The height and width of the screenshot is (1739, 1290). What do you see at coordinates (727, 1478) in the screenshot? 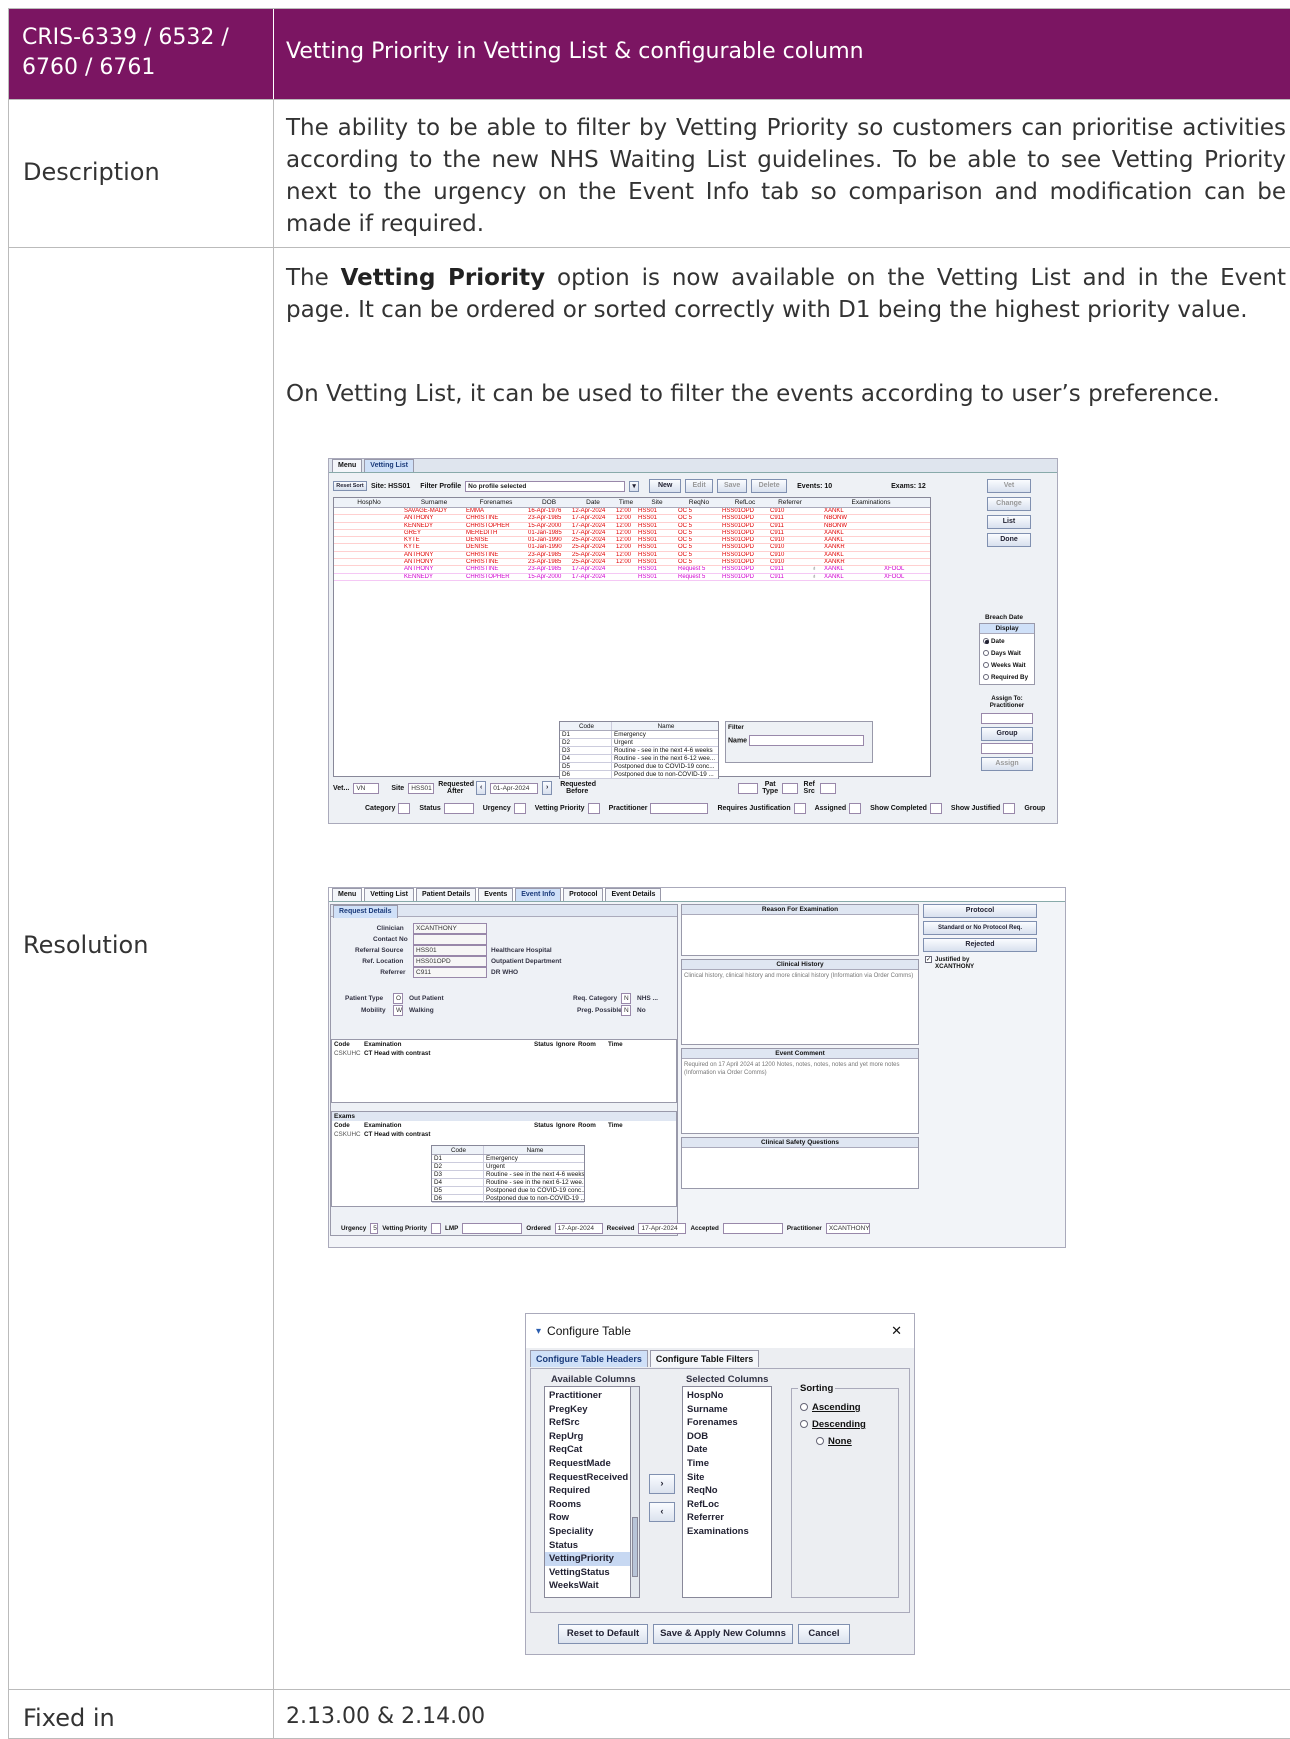
I see `selected-column-item: Site` at bounding box center [727, 1478].